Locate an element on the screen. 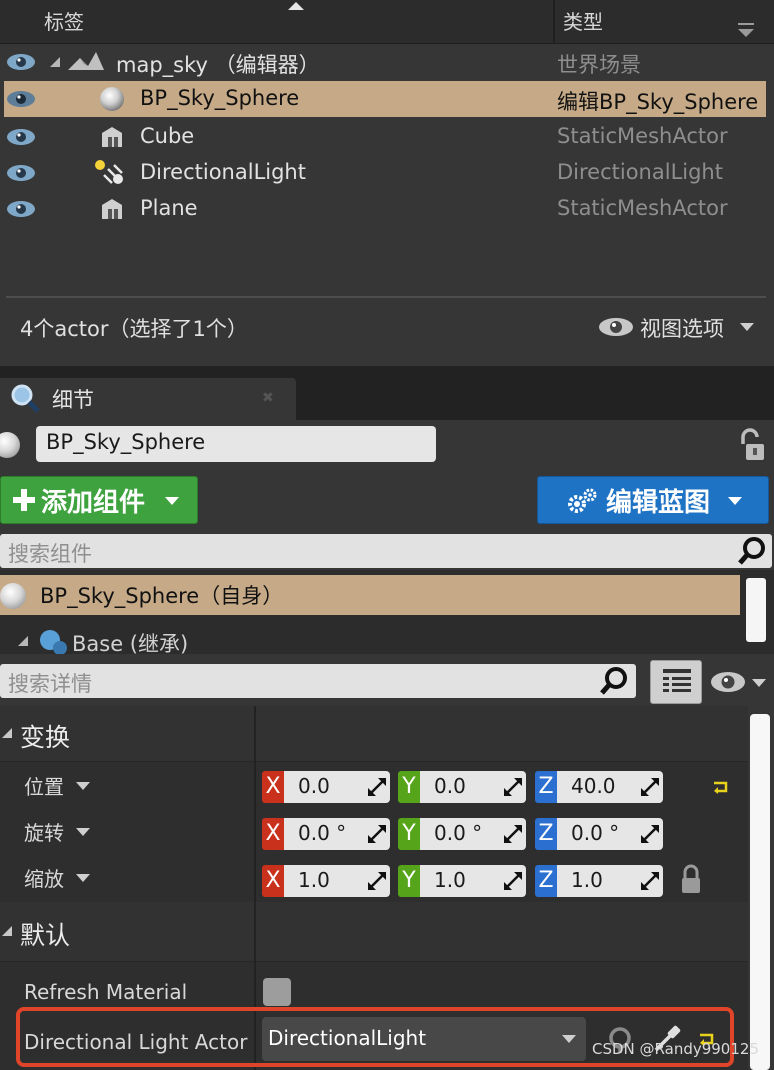 Image resolution: width=774 pixels, height=1070 pixels. scale-x-field: X 1.0 is located at coordinates (326, 881).